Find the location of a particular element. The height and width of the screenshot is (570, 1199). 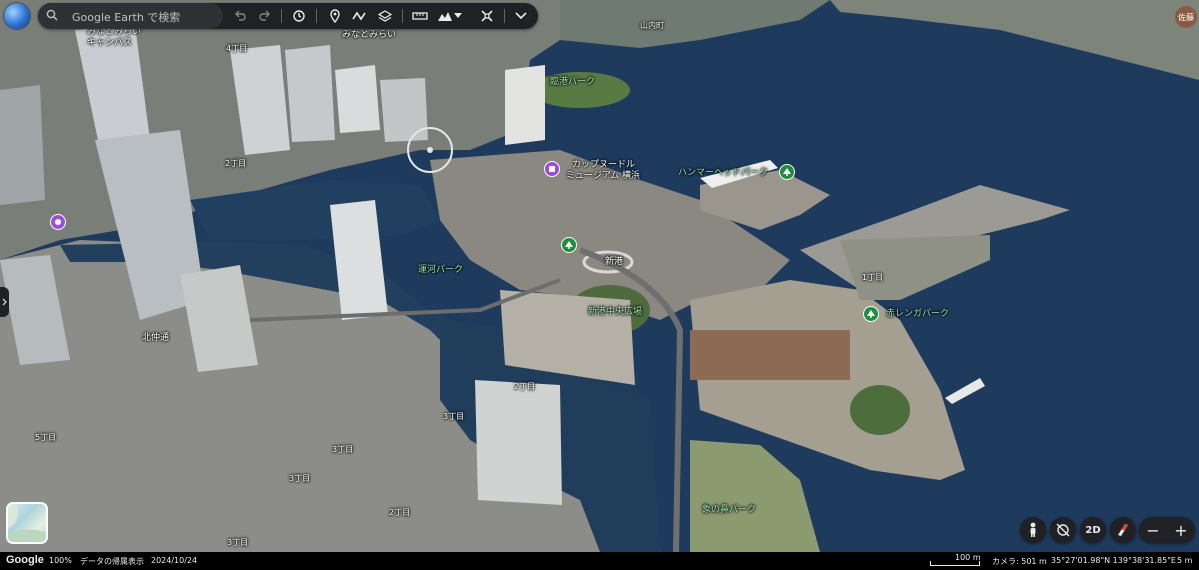

label-chome-2-a: 2丁目 is located at coordinates (236, 163).